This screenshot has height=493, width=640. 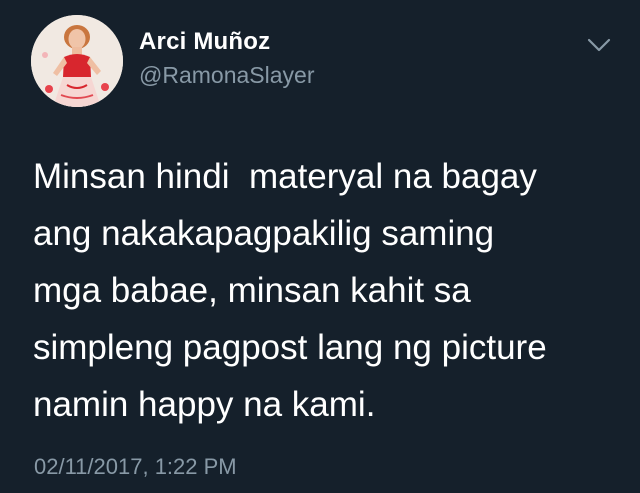 I want to click on tweet-timestamp: 02/11/2017, 1:22 PM, so click(x=135, y=467).